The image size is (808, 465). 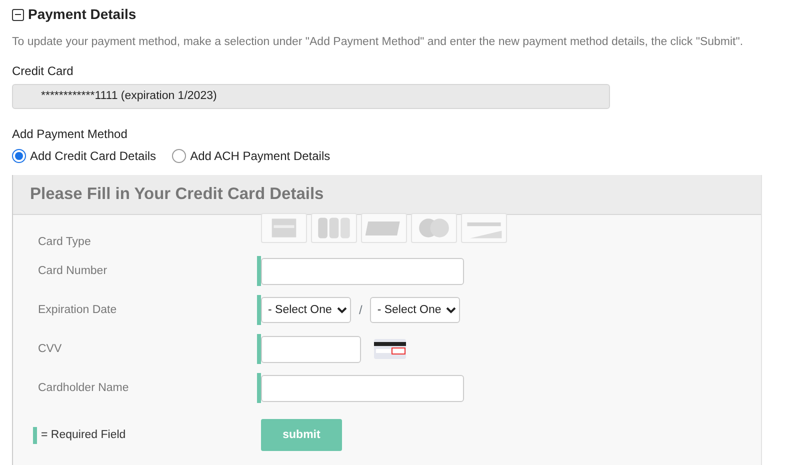 What do you see at coordinates (70, 133) in the screenshot?
I see `field-label: Add Payment Method` at bounding box center [70, 133].